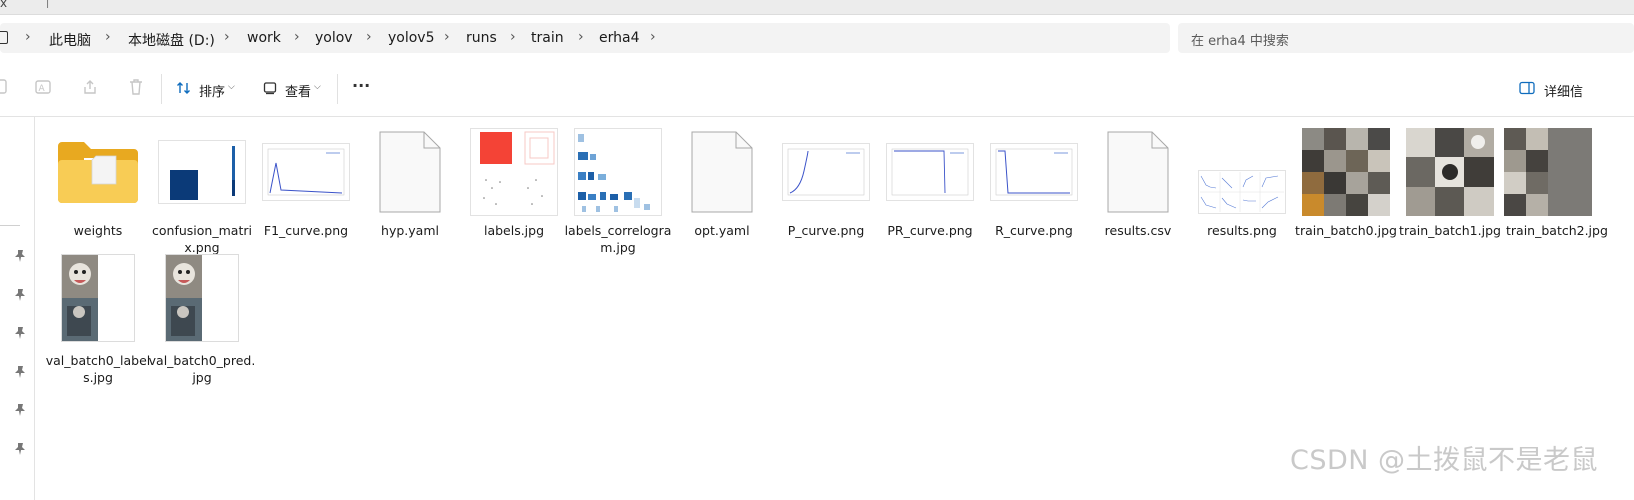 The width and height of the screenshot is (1634, 500). Describe the element at coordinates (202, 239) in the screenshot. I see `file-name: confusion_matrix.png` at that location.